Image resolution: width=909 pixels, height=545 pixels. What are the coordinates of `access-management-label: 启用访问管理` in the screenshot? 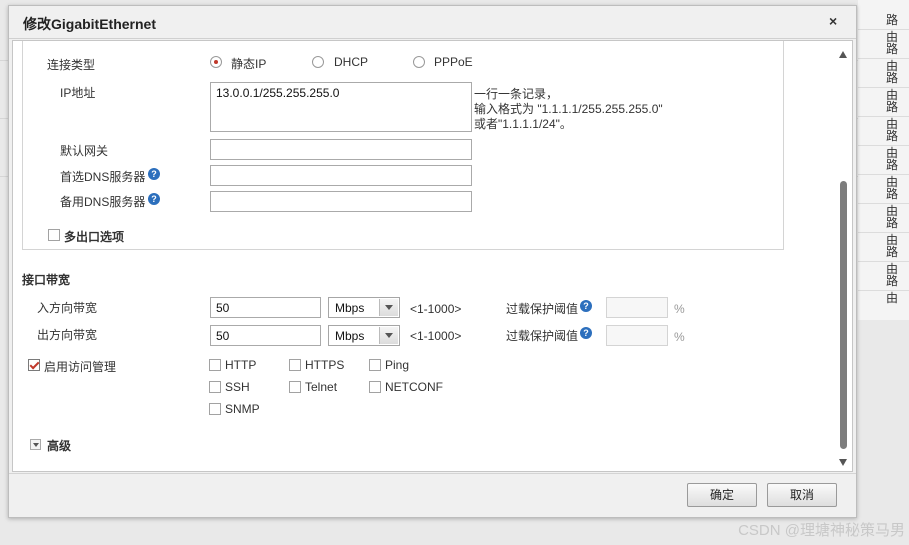 It's located at (80, 366).